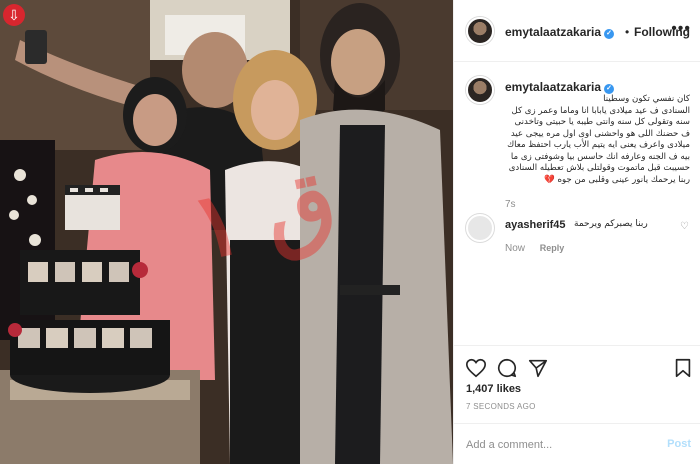 The width and height of the screenshot is (700, 464). Describe the element at coordinates (552, 248) in the screenshot. I see `reply-button: Reply` at that location.